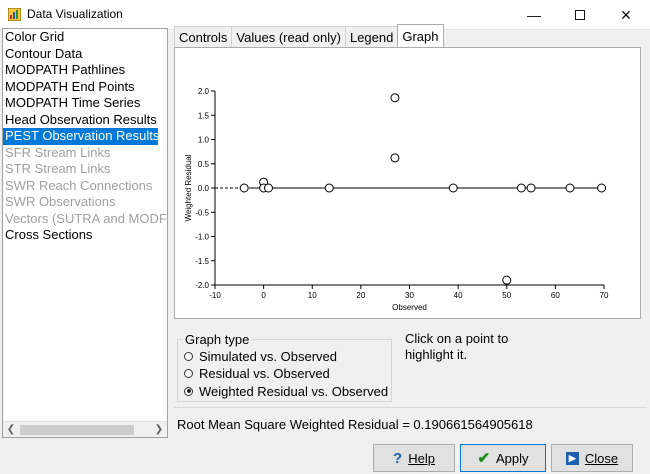 This screenshot has height=474, width=650. I want to click on x-tick-label: 60, so click(555, 295).